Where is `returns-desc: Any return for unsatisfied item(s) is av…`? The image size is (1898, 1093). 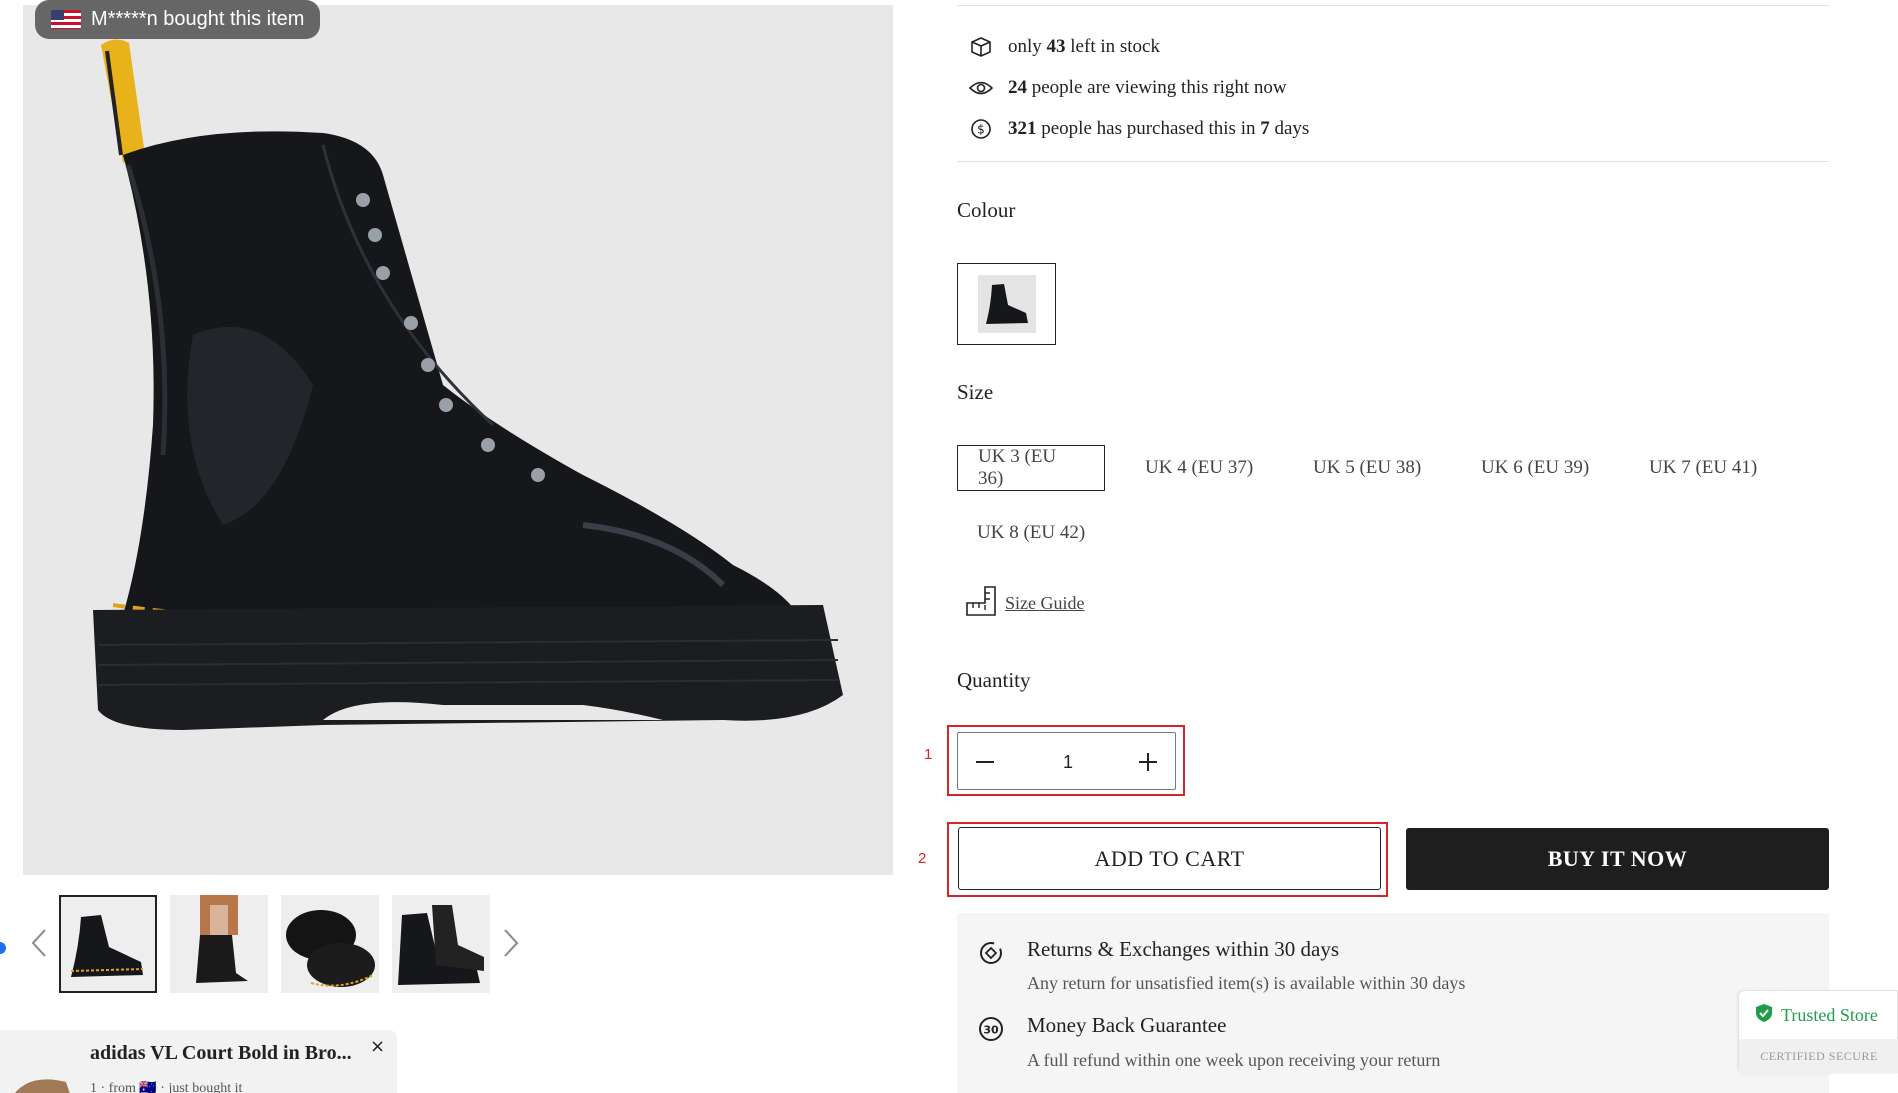 returns-desc: Any return for unsatisfied item(s) is av… is located at coordinates (1246, 983).